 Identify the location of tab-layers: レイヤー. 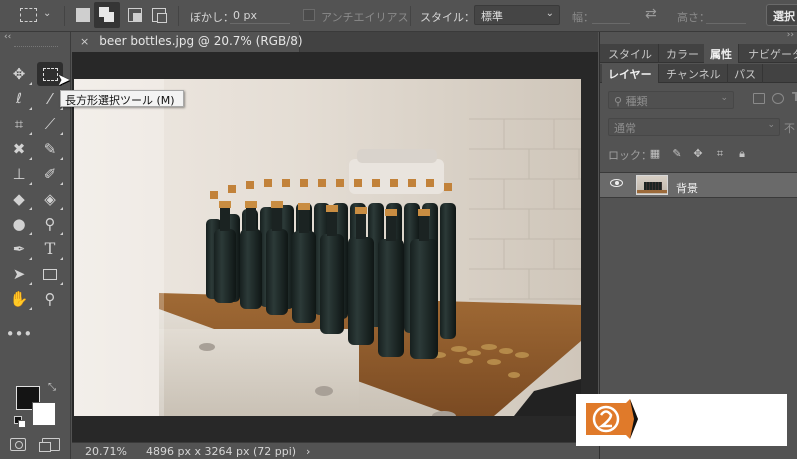
(630, 73).